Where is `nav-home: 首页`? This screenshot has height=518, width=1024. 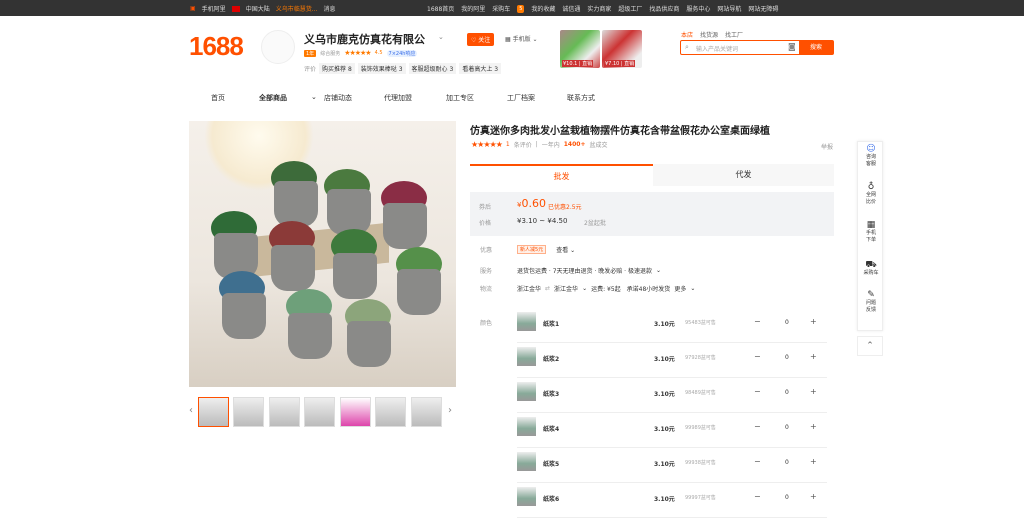
nav-home: 首页 is located at coordinates (235, 98).